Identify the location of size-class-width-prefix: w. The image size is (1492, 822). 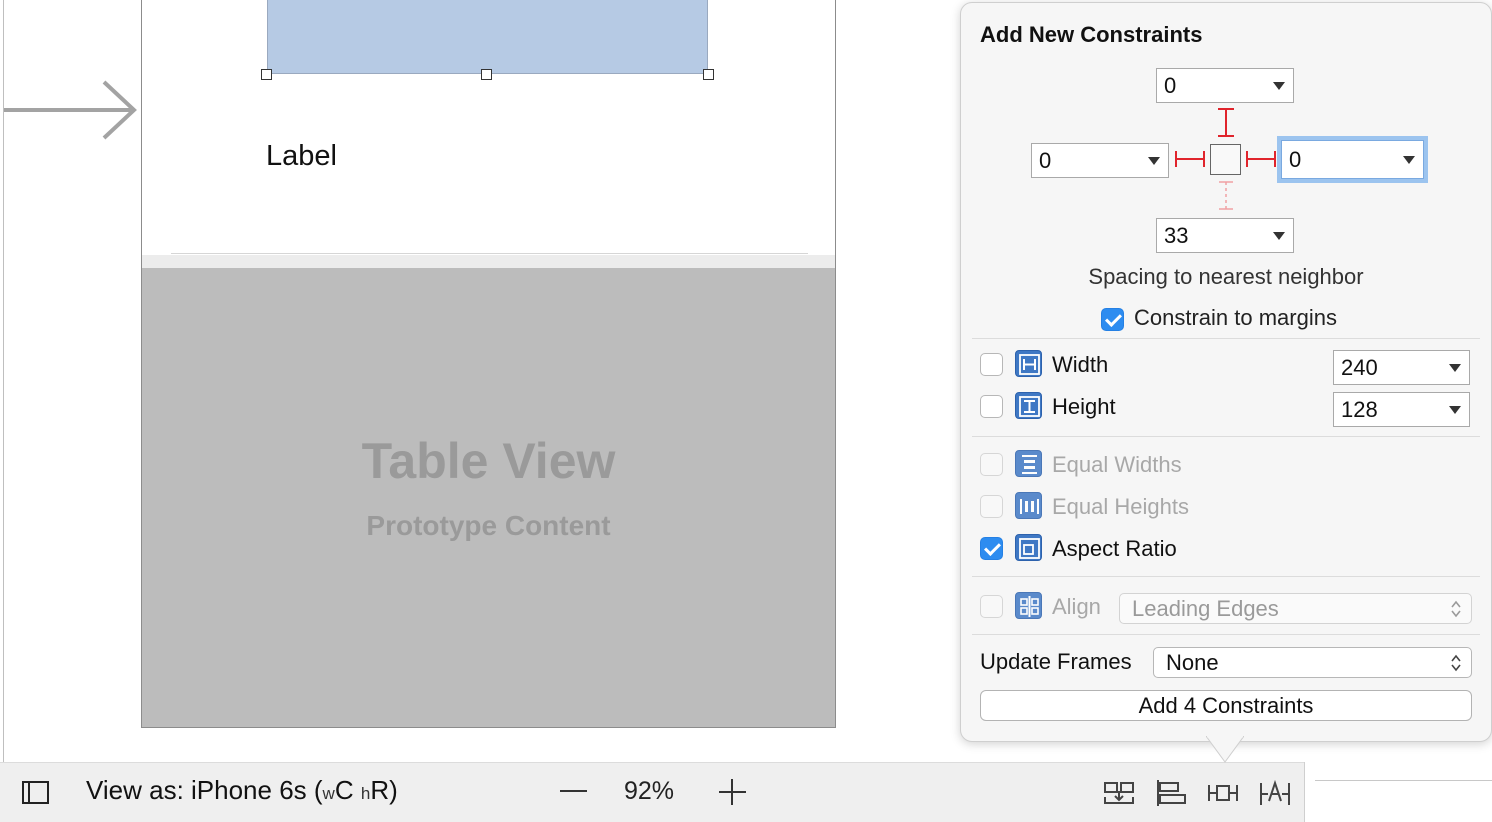
(328, 793).